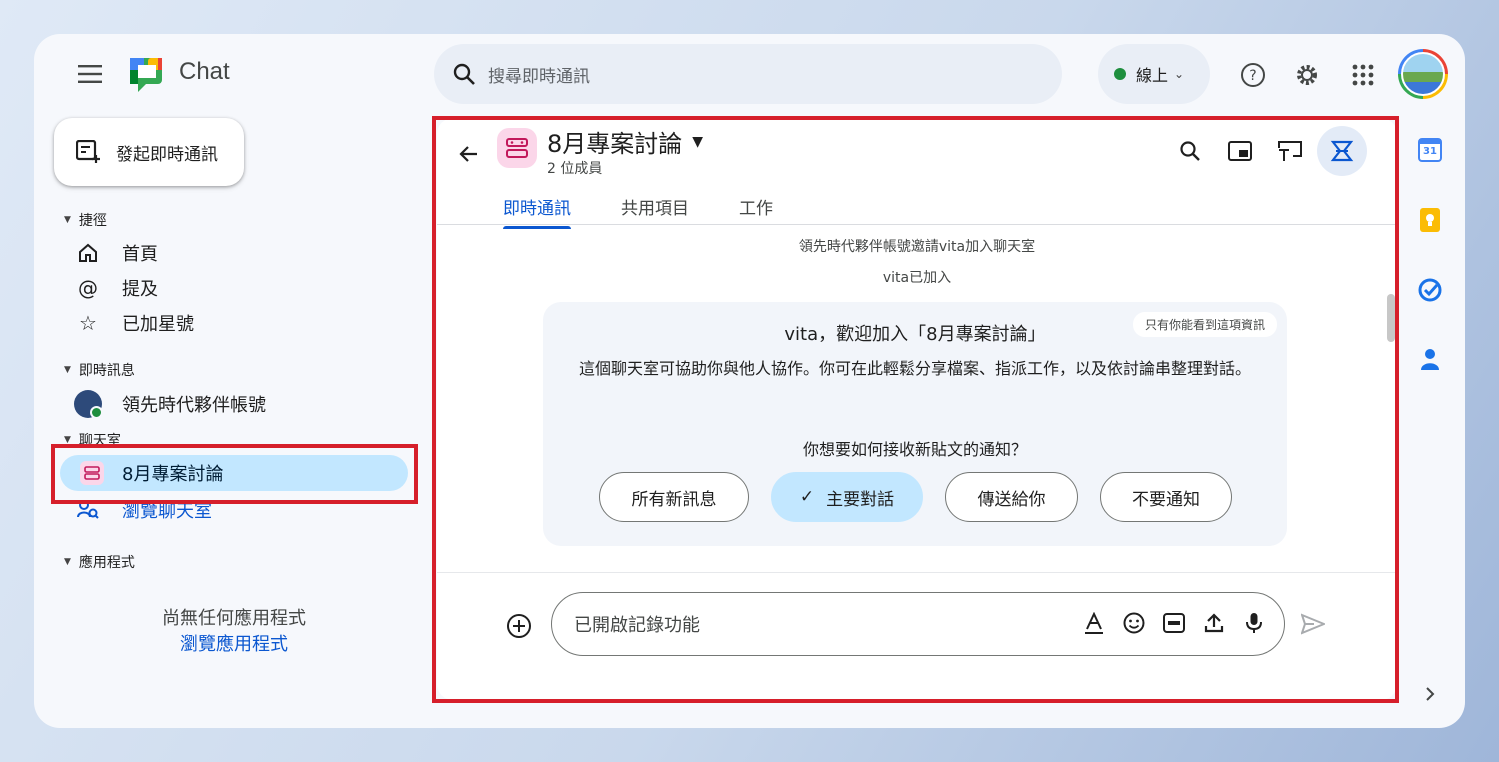 This screenshot has height=762, width=1499. I want to click on upload-icon, so click(1214, 623).